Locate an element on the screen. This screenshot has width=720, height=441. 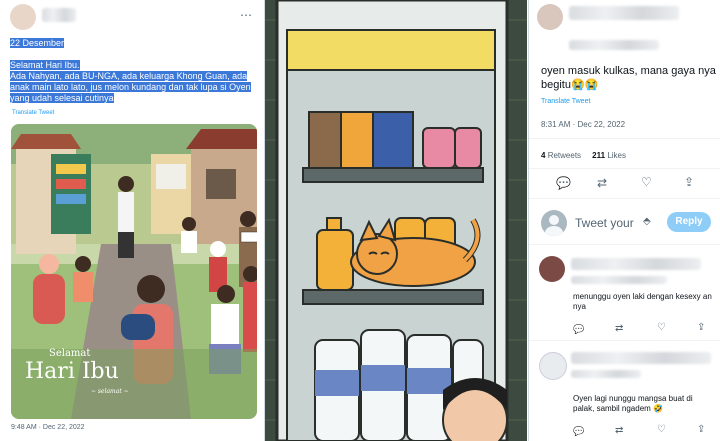
tweet-greeting: Selamat Hari Ibu. is located at coordinates (45, 65).